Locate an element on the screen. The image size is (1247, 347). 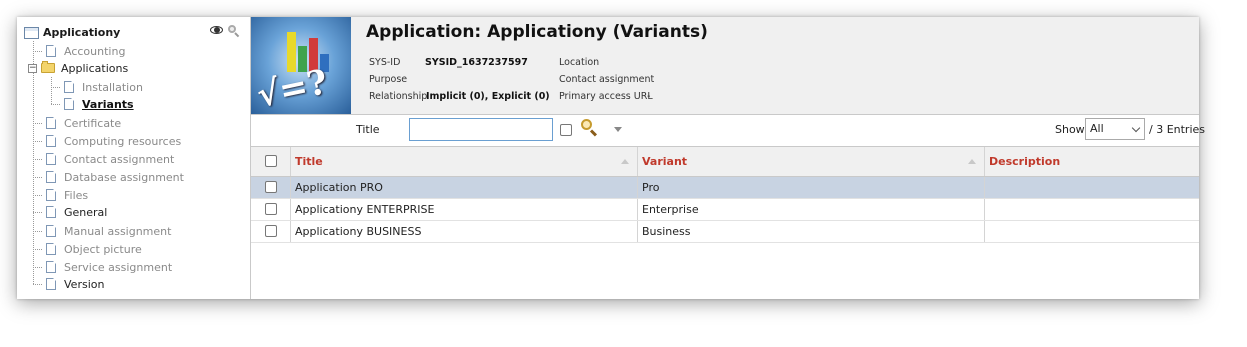
sidebar-item-label: Installation is located at coordinates (112, 87).